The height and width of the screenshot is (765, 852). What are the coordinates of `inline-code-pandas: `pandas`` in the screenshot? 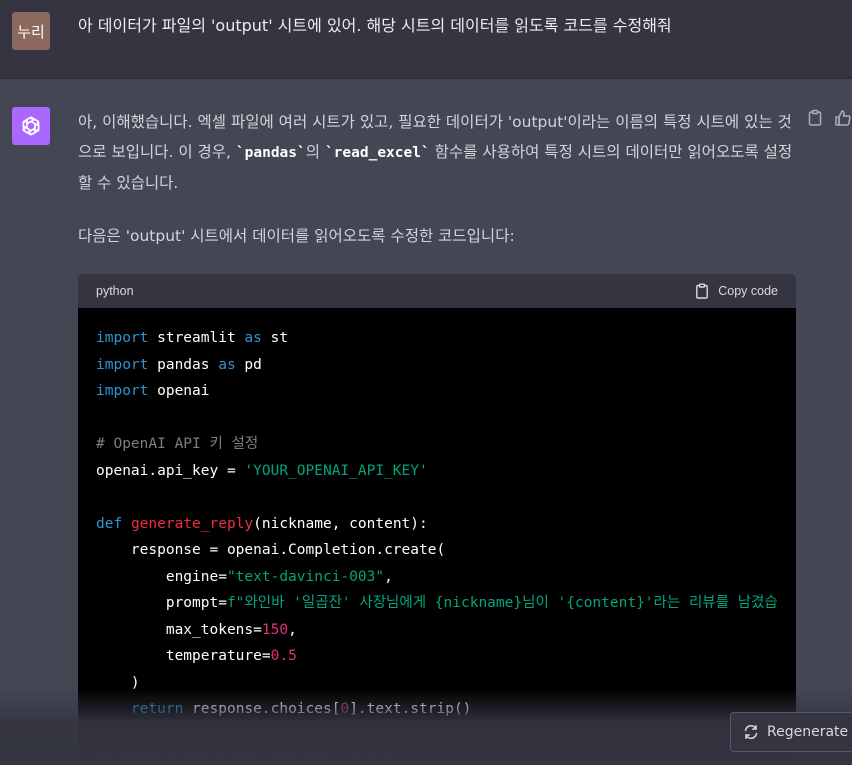 It's located at (270, 153).